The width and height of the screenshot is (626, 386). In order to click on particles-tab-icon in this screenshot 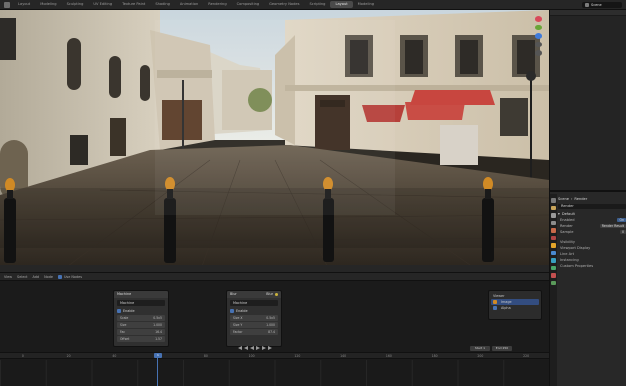, I will do `click(553, 260)`.